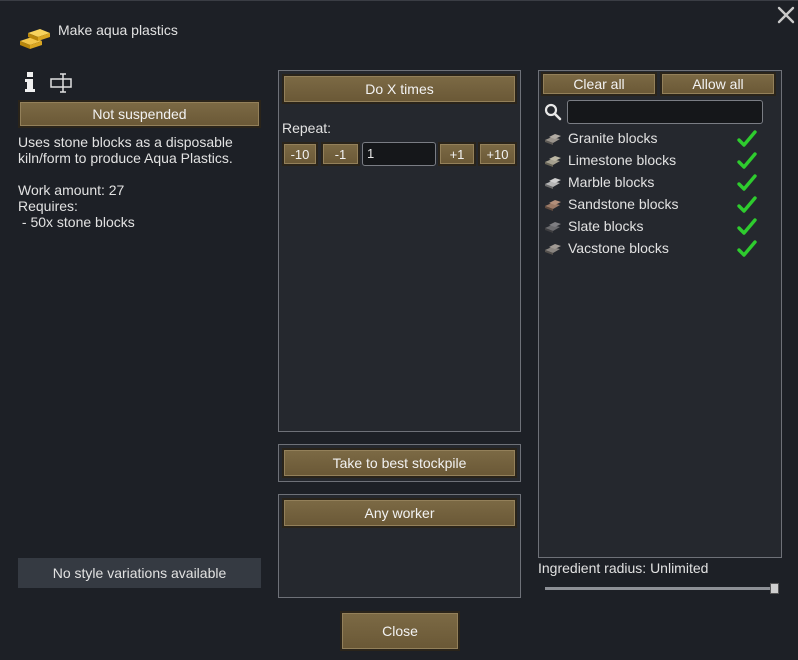 The image size is (798, 660). What do you see at coordinates (553, 205) in the screenshot?
I see `sandstone-blocks-icon` at bounding box center [553, 205].